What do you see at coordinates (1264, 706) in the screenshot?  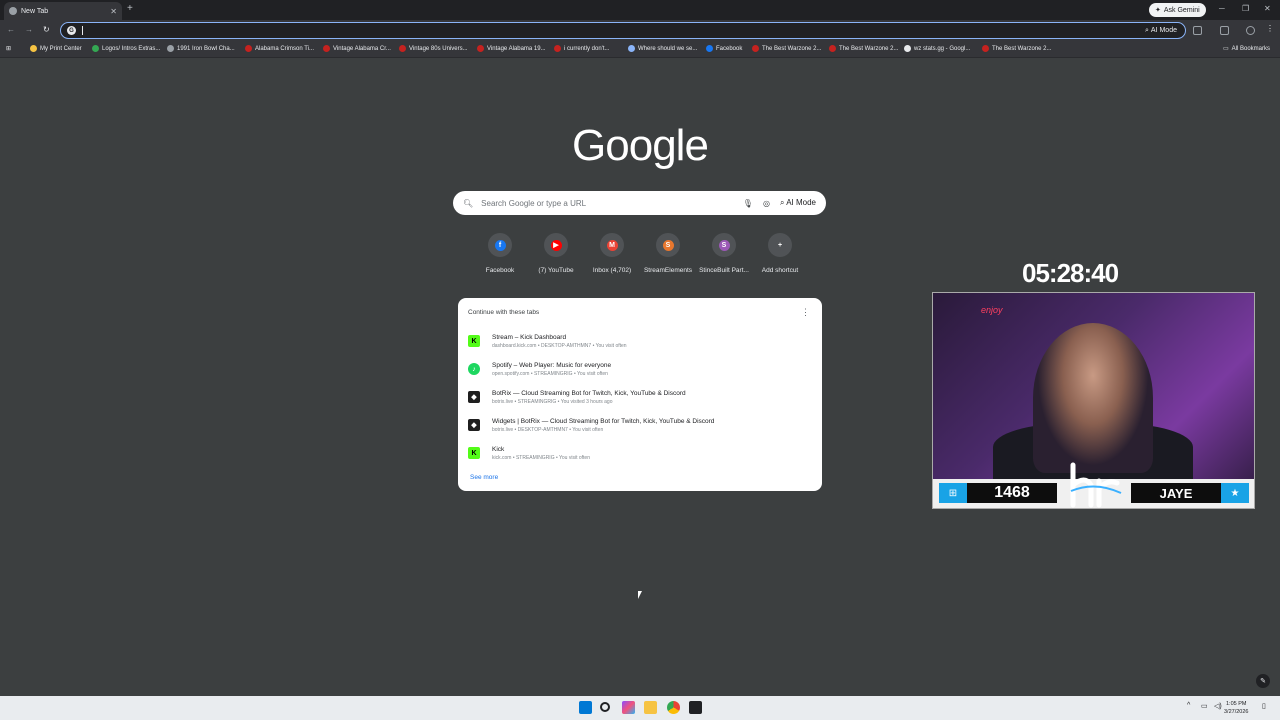 I see `notification-icon: ▯` at bounding box center [1264, 706].